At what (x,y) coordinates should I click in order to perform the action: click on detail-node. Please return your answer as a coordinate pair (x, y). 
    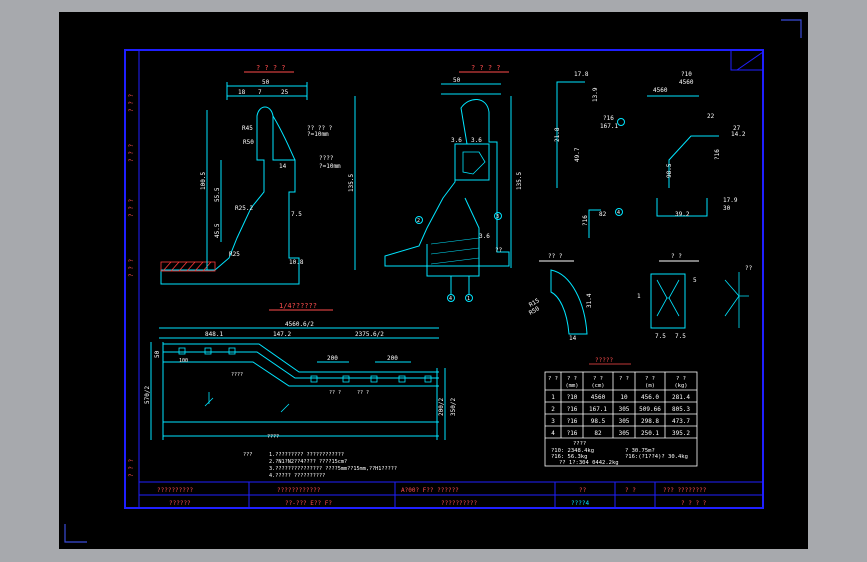
    Looking at the image, I should click on (668, 301).